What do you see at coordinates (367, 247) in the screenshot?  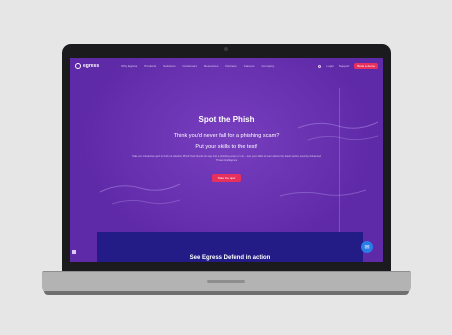 I see `chat-icon: ✉` at bounding box center [367, 247].